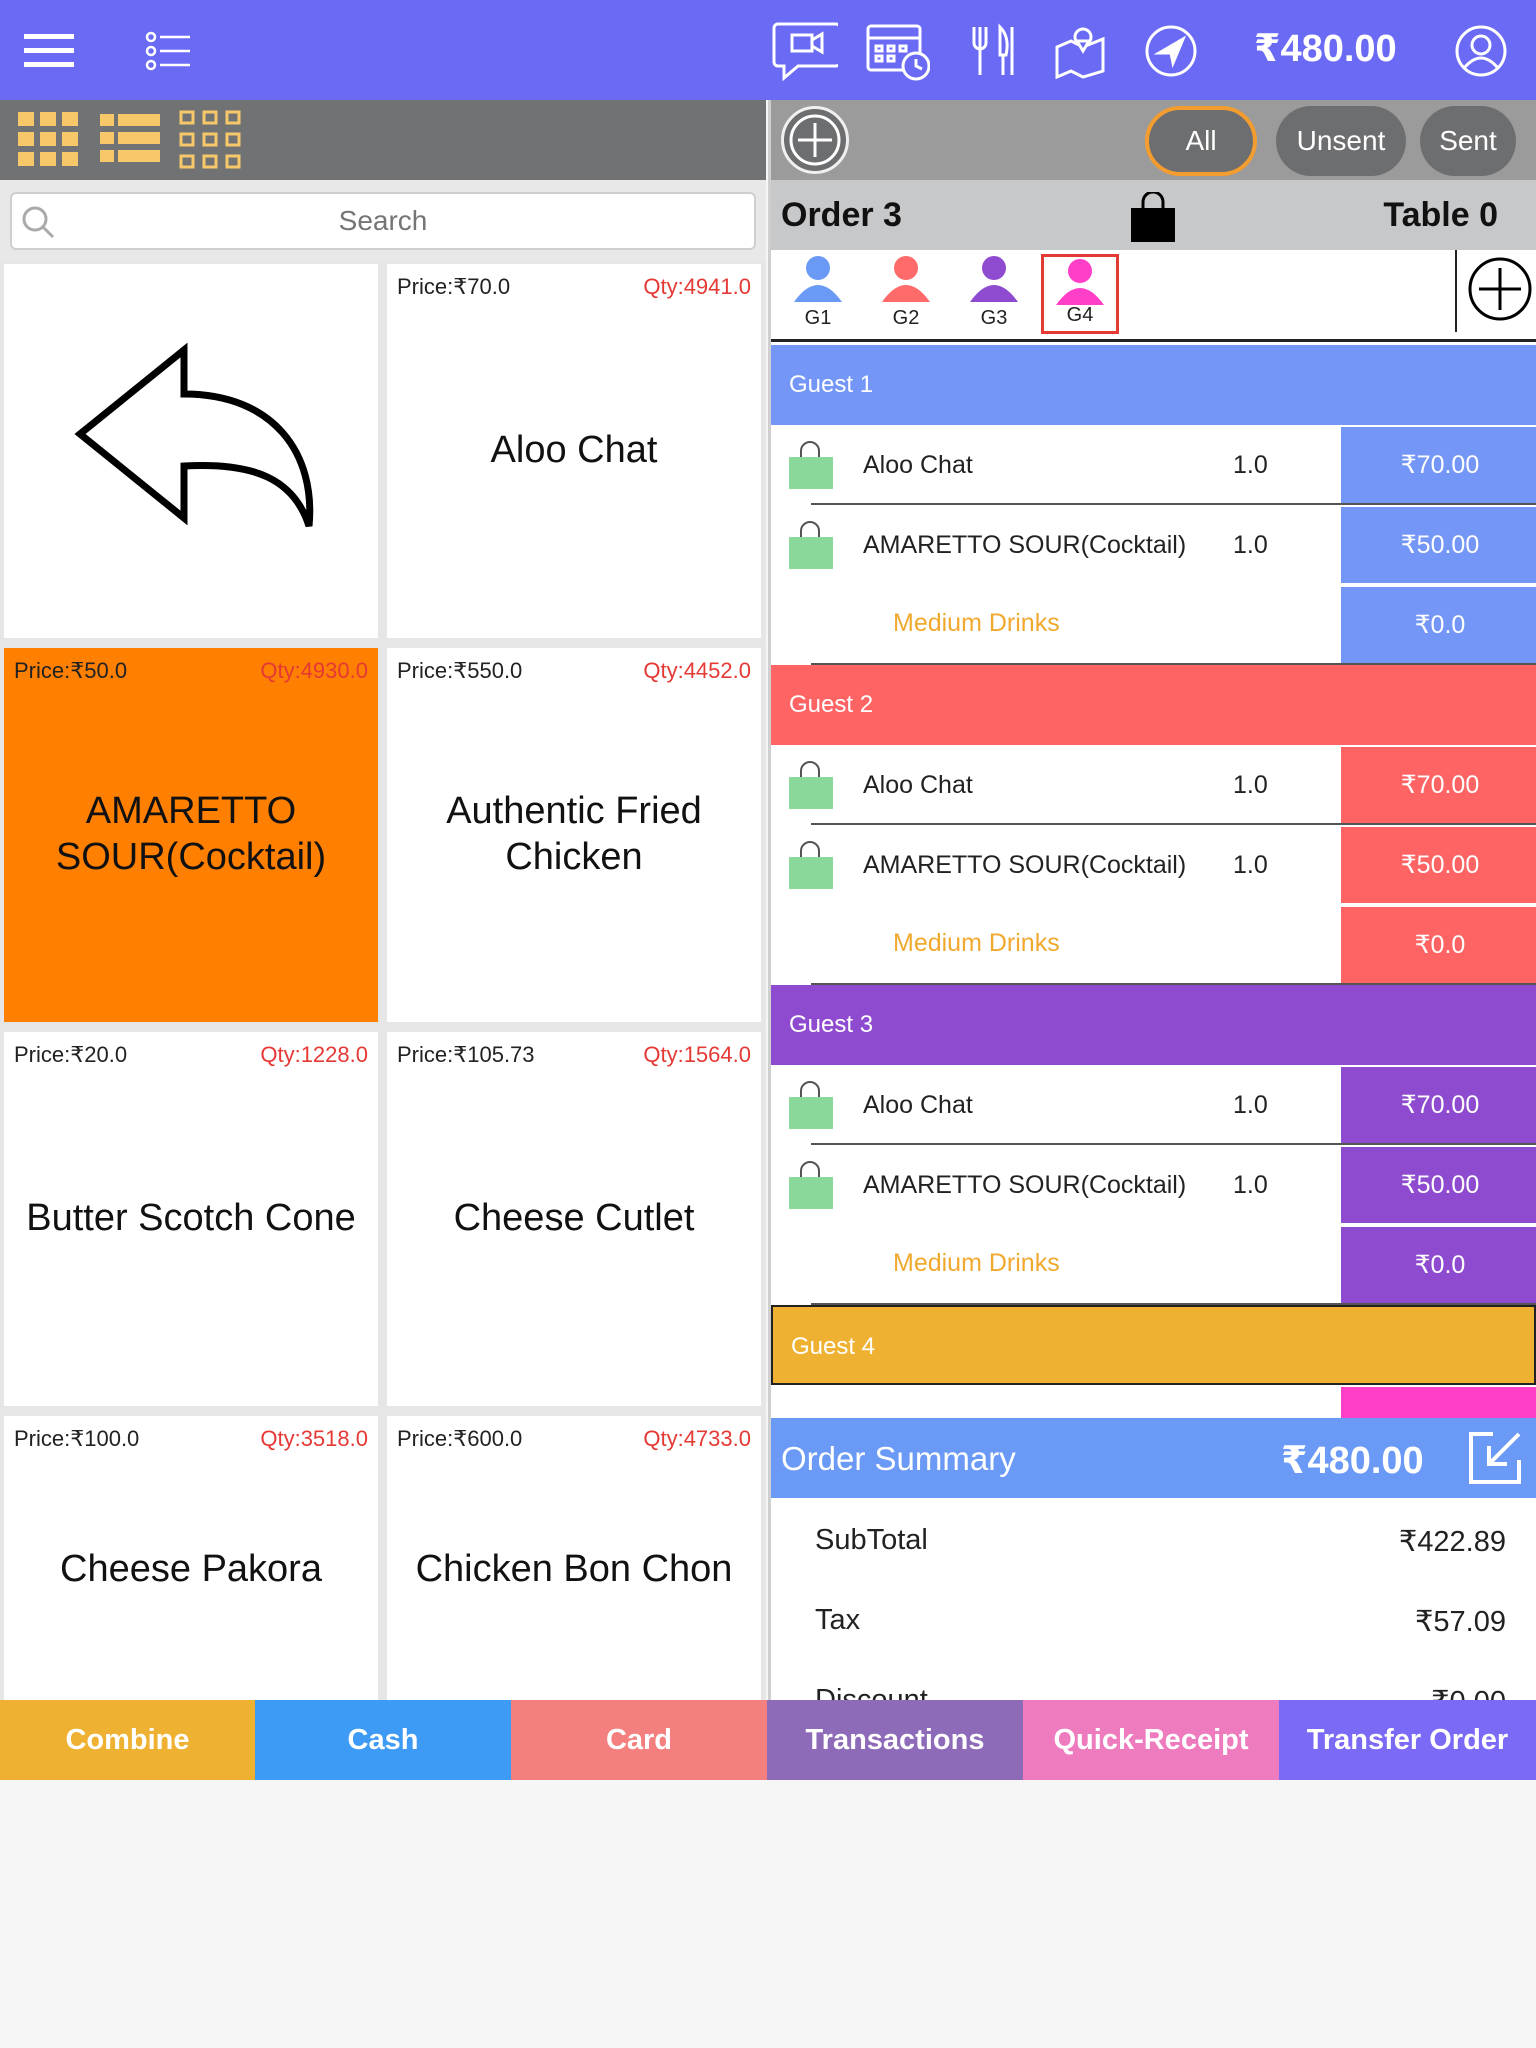 This screenshot has width=1536, height=2048. I want to click on subtotal-row: SubTotal ₹422.89, so click(1153, 1538).